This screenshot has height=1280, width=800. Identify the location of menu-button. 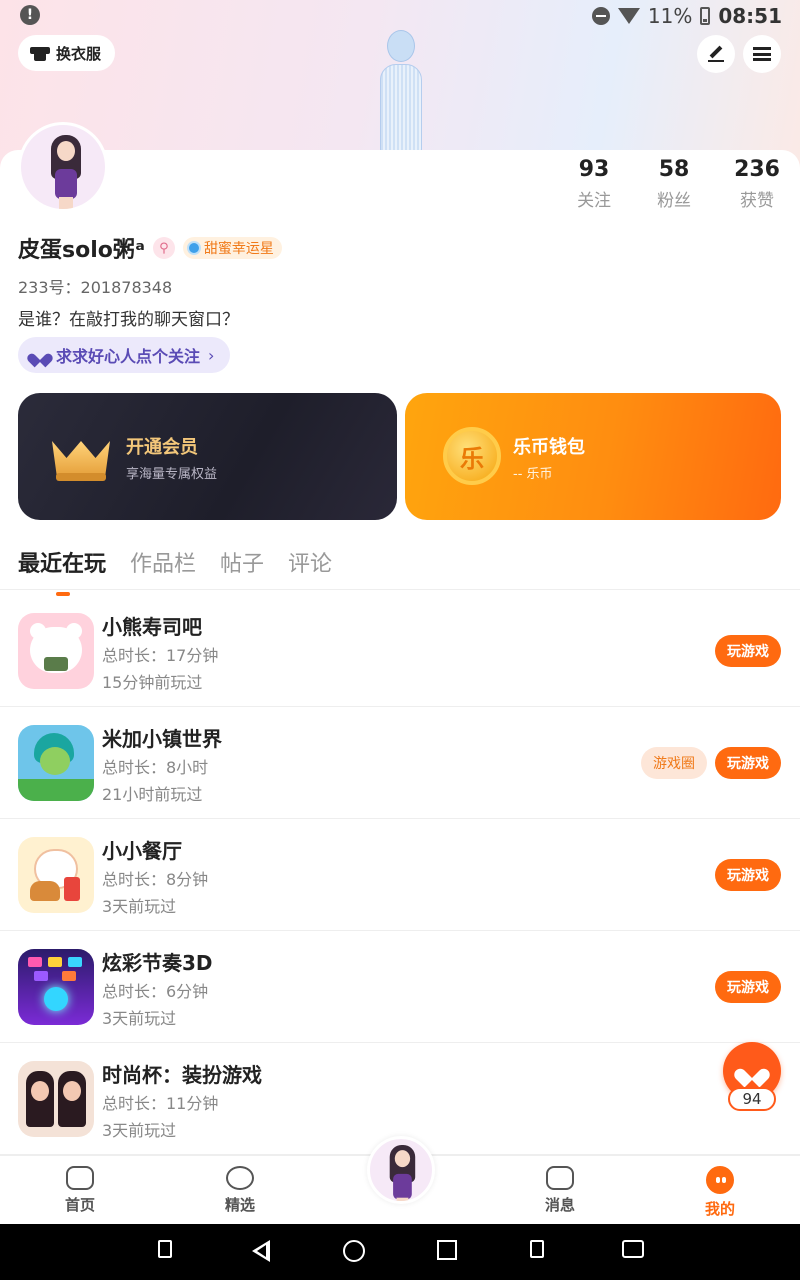
(762, 54).